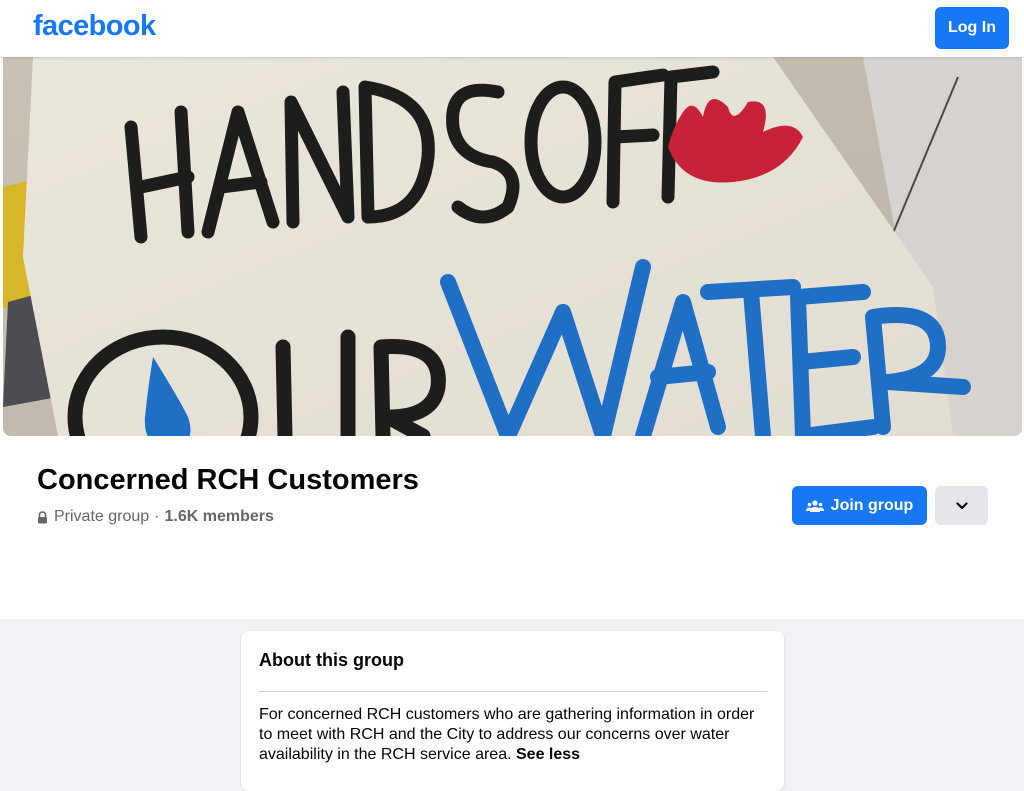 Image resolution: width=1024 pixels, height=791 pixels. Describe the element at coordinates (814, 506) in the screenshot. I see `group-icon` at that location.